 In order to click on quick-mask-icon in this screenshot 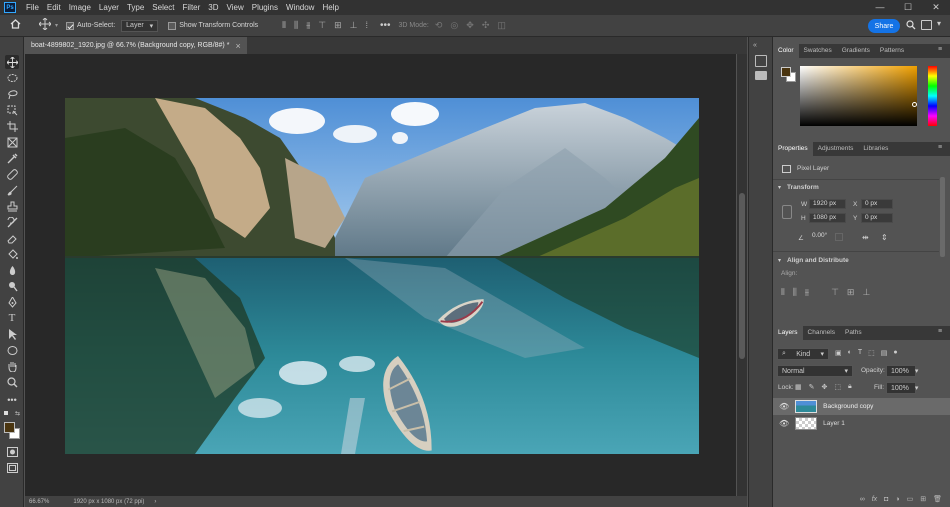, I will do `click(12, 452)`.